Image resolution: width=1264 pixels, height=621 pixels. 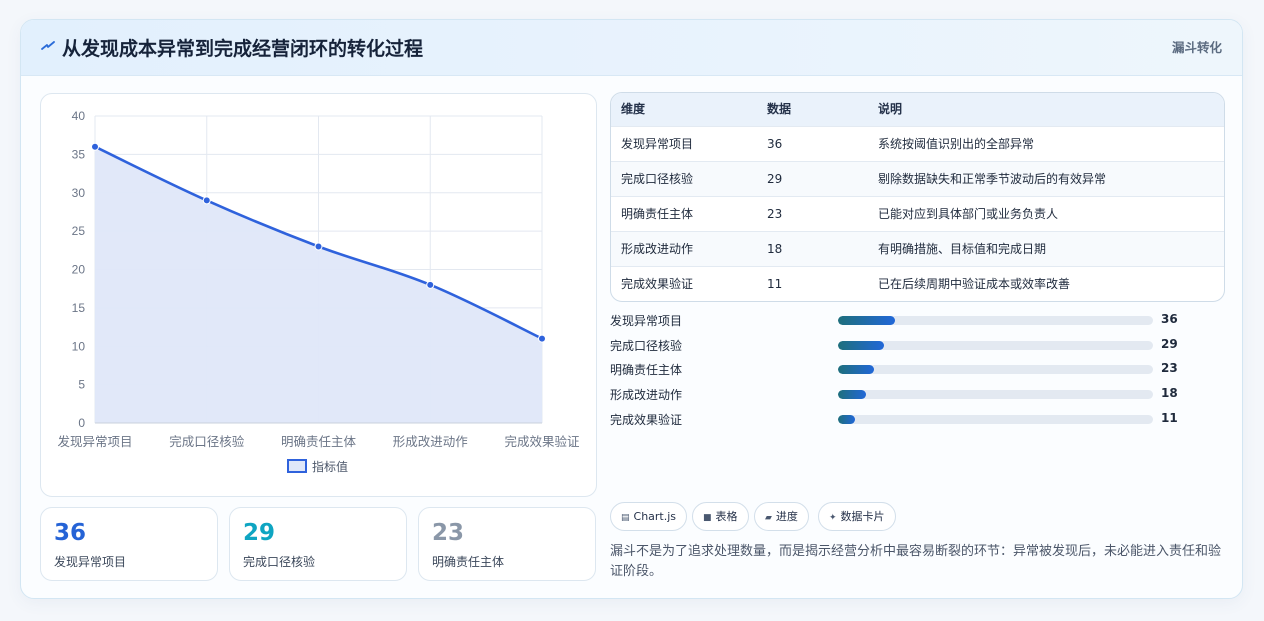 I want to click on table-cell: 36, so click(x=775, y=144).